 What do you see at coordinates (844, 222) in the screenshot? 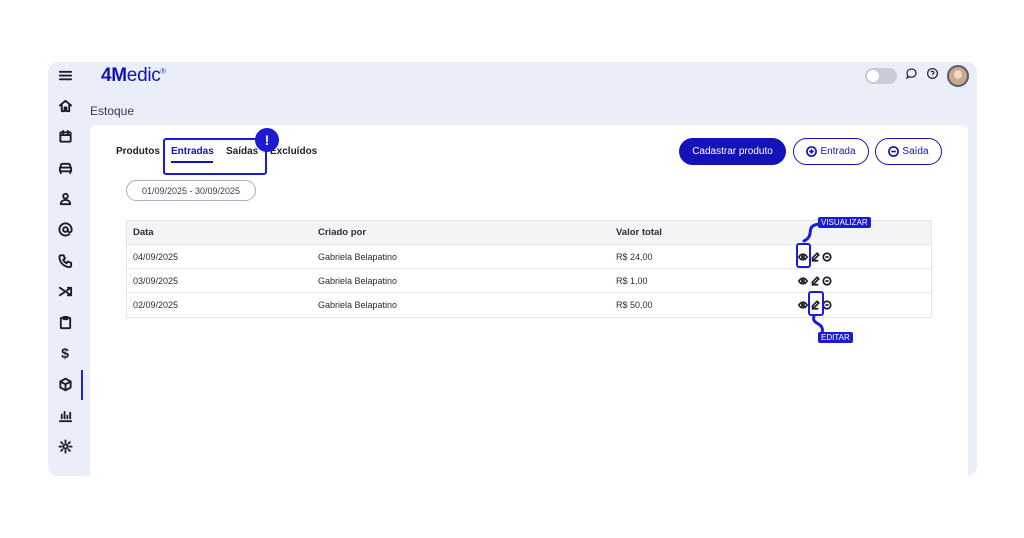
I see `view-callout: VISUALIZAR` at bounding box center [844, 222].